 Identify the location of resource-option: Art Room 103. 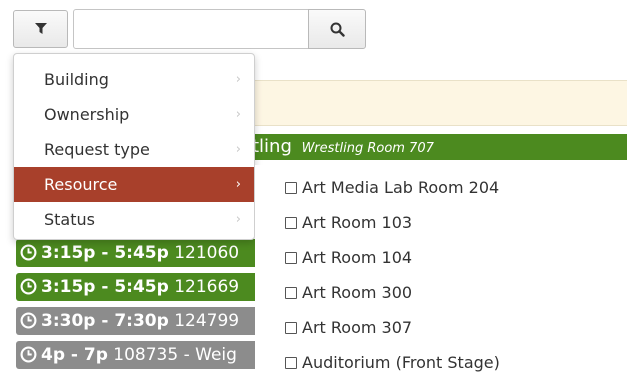
(441, 222).